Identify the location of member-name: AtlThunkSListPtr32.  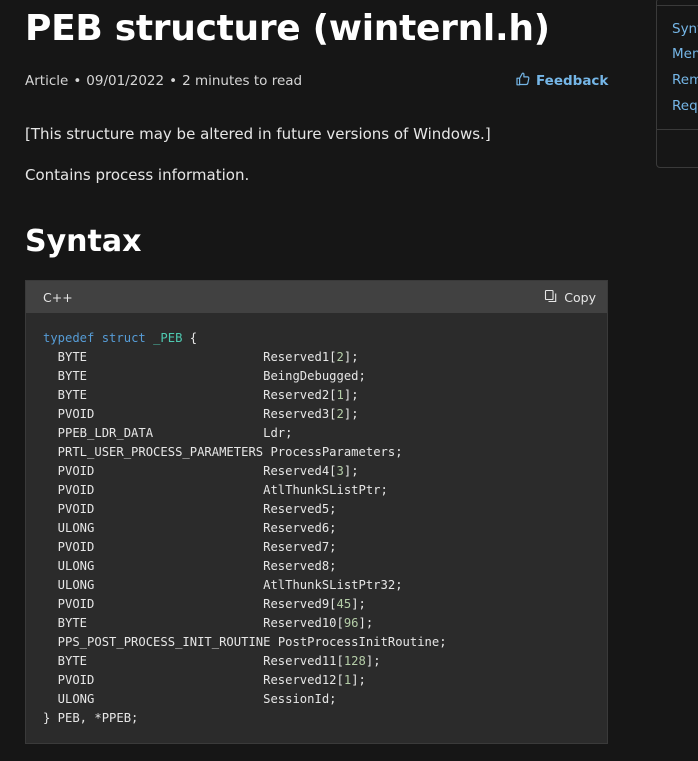
(329, 585).